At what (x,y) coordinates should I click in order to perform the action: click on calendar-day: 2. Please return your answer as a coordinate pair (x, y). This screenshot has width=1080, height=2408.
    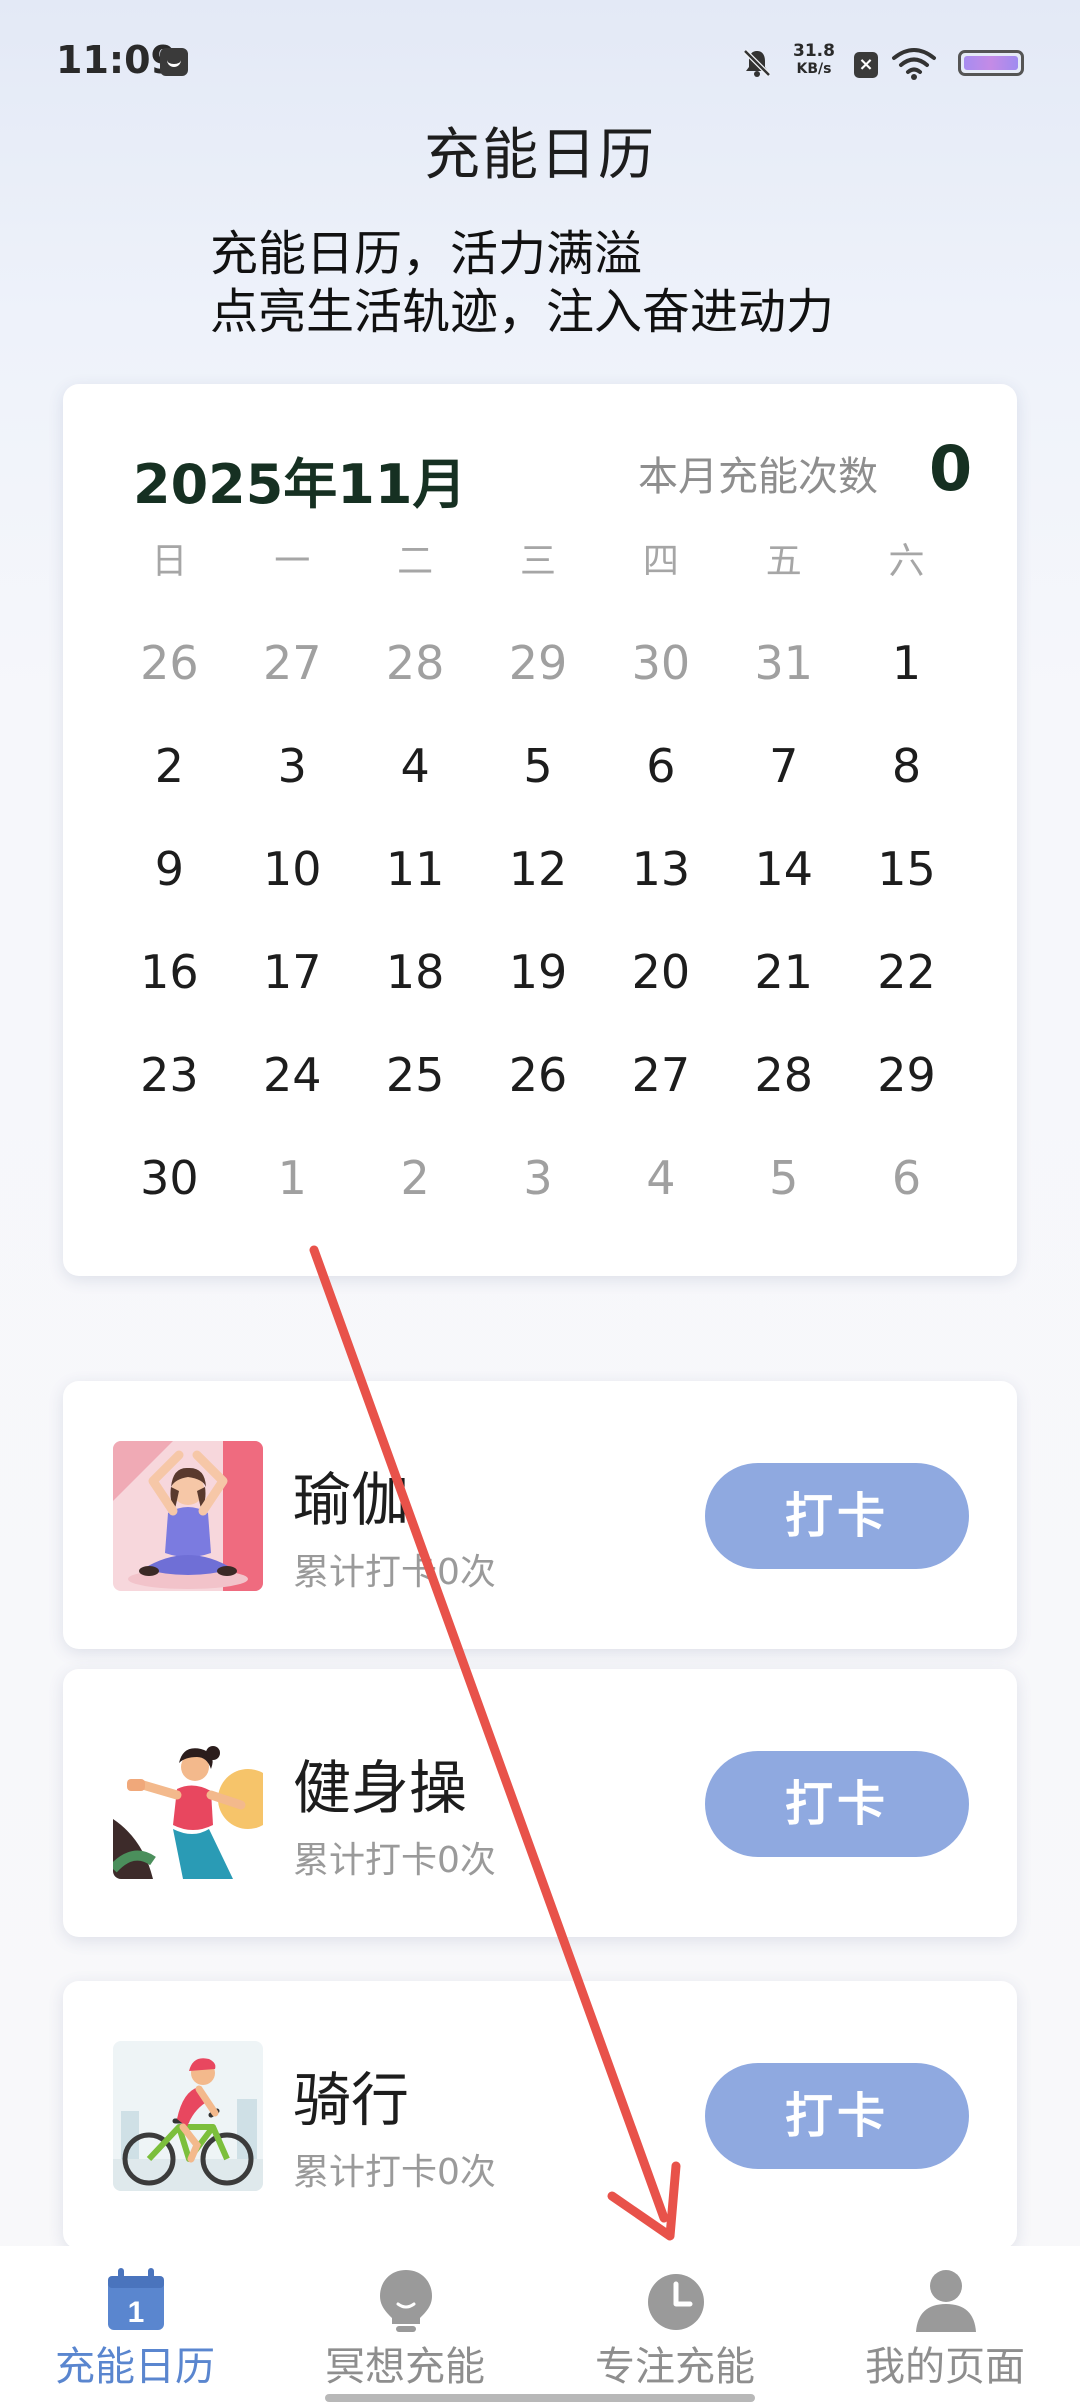
    Looking at the image, I should click on (169, 766).